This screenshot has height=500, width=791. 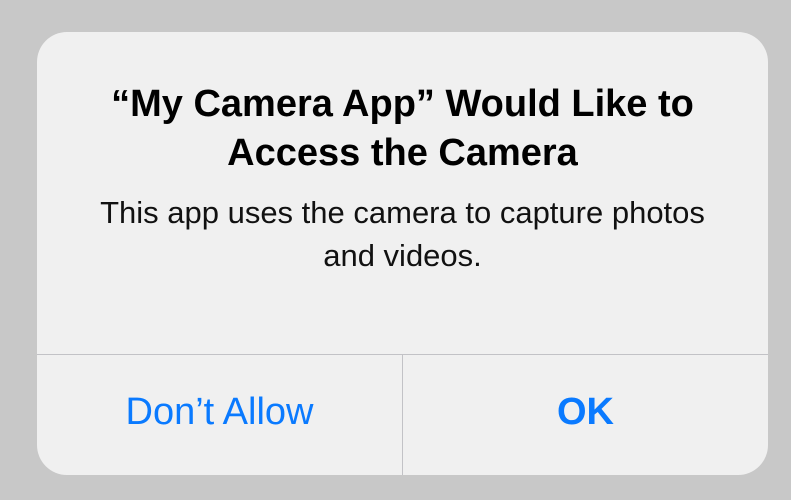 What do you see at coordinates (585, 415) in the screenshot?
I see `ok-button: OK` at bounding box center [585, 415].